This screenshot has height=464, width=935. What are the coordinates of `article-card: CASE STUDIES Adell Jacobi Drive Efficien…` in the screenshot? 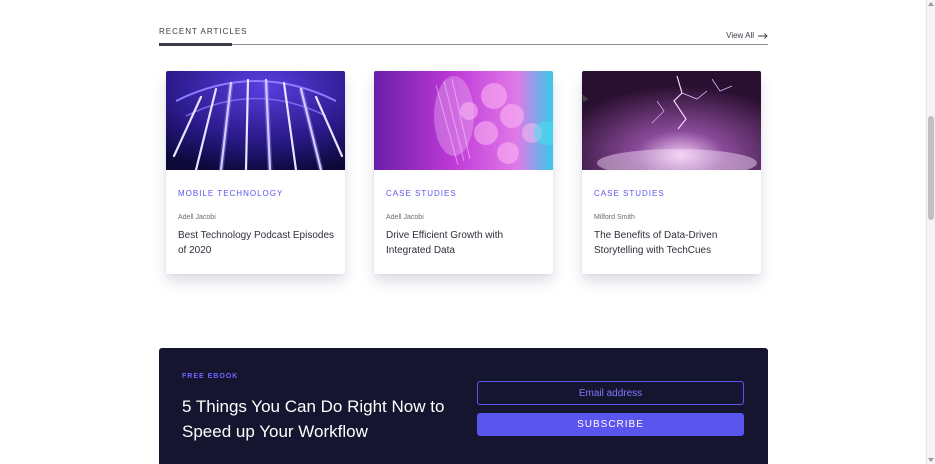 It's located at (463, 172).